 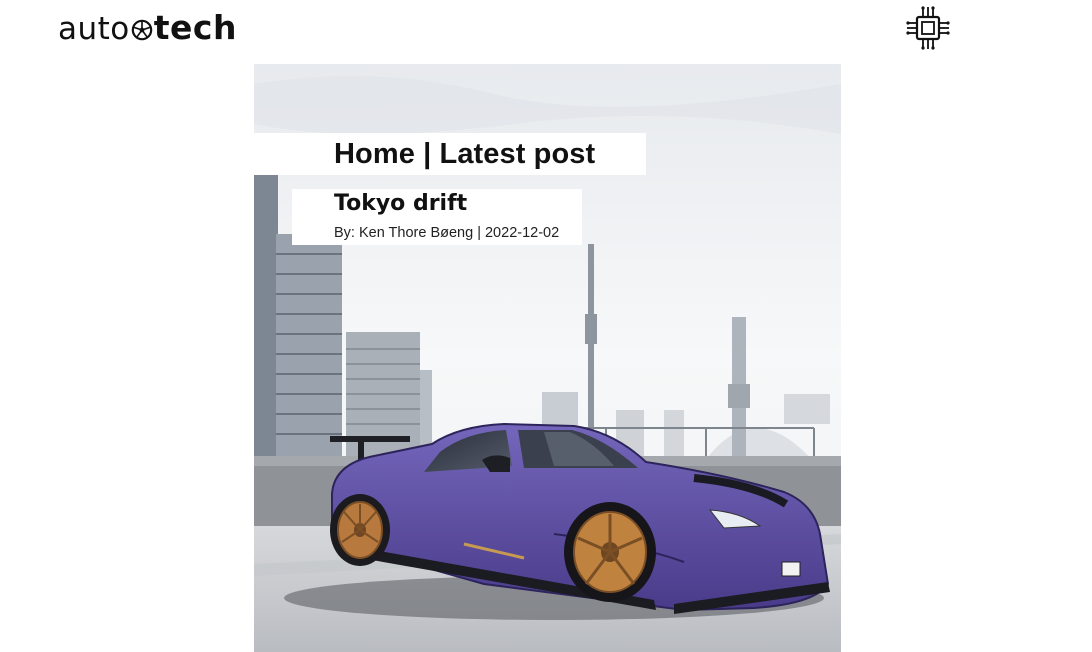 What do you see at coordinates (142, 30) in the screenshot?
I see `wheel-icon` at bounding box center [142, 30].